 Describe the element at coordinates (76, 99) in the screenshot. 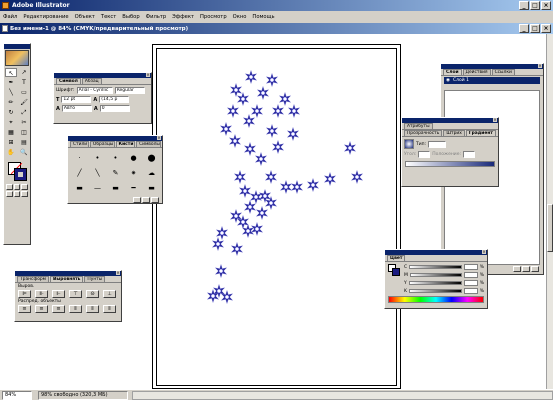

I see `font-size-field: 12 pt` at that location.